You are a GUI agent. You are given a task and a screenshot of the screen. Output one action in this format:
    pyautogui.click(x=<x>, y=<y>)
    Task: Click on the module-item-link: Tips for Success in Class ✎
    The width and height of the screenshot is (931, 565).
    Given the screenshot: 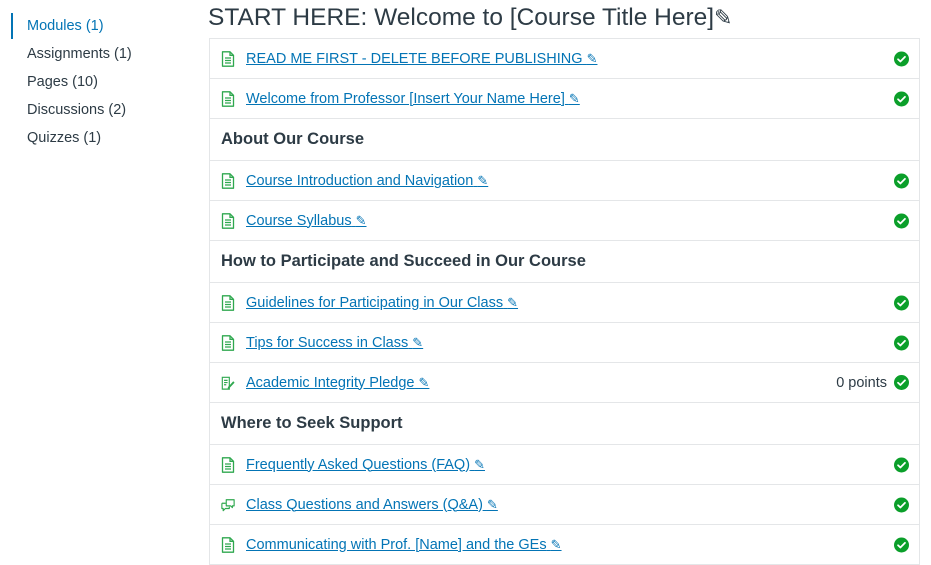 What is the action you would take?
    pyautogui.click(x=334, y=343)
    